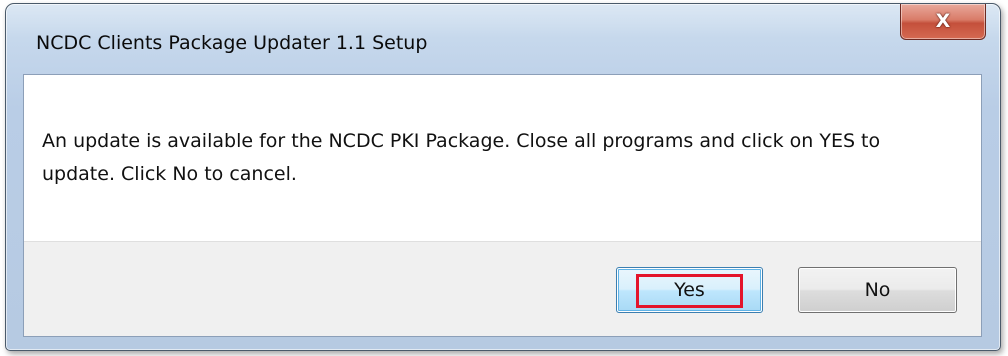 This screenshot has height=356, width=1008. I want to click on close-x-icon: X, so click(943, 21).